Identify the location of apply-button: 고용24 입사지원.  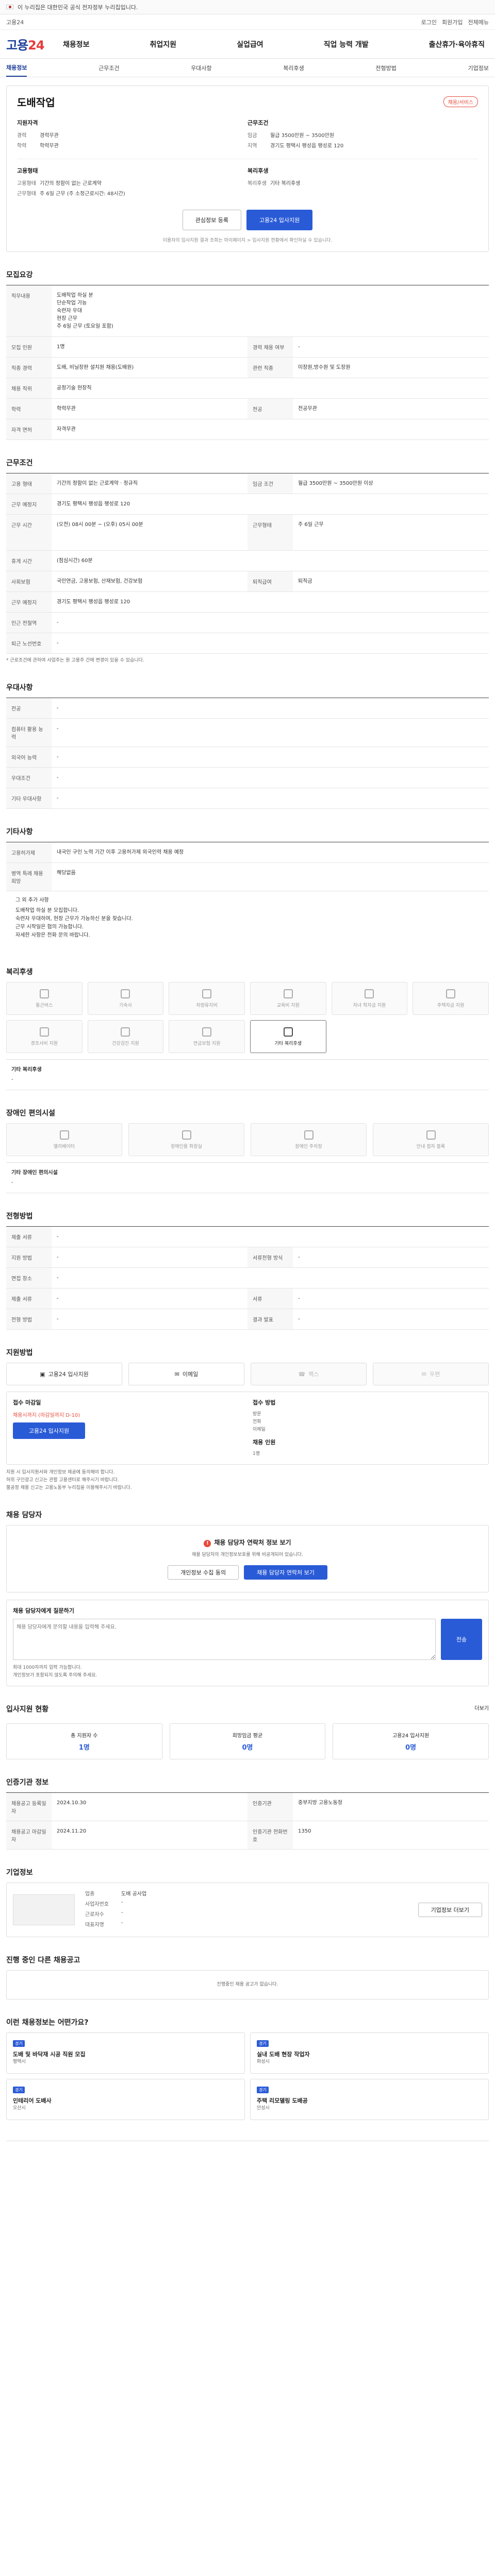
(280, 220).